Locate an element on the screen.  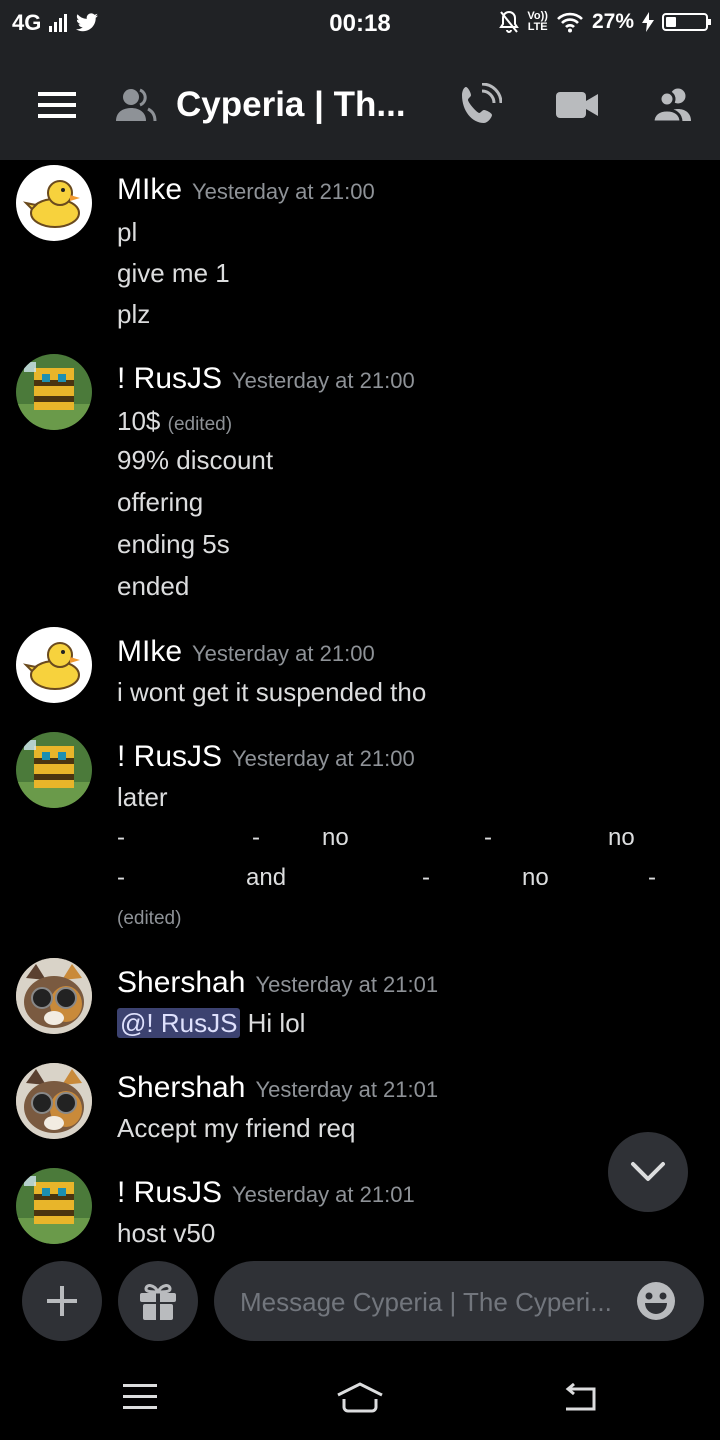
channel-type-indicator is located at coordinates (136, 105).